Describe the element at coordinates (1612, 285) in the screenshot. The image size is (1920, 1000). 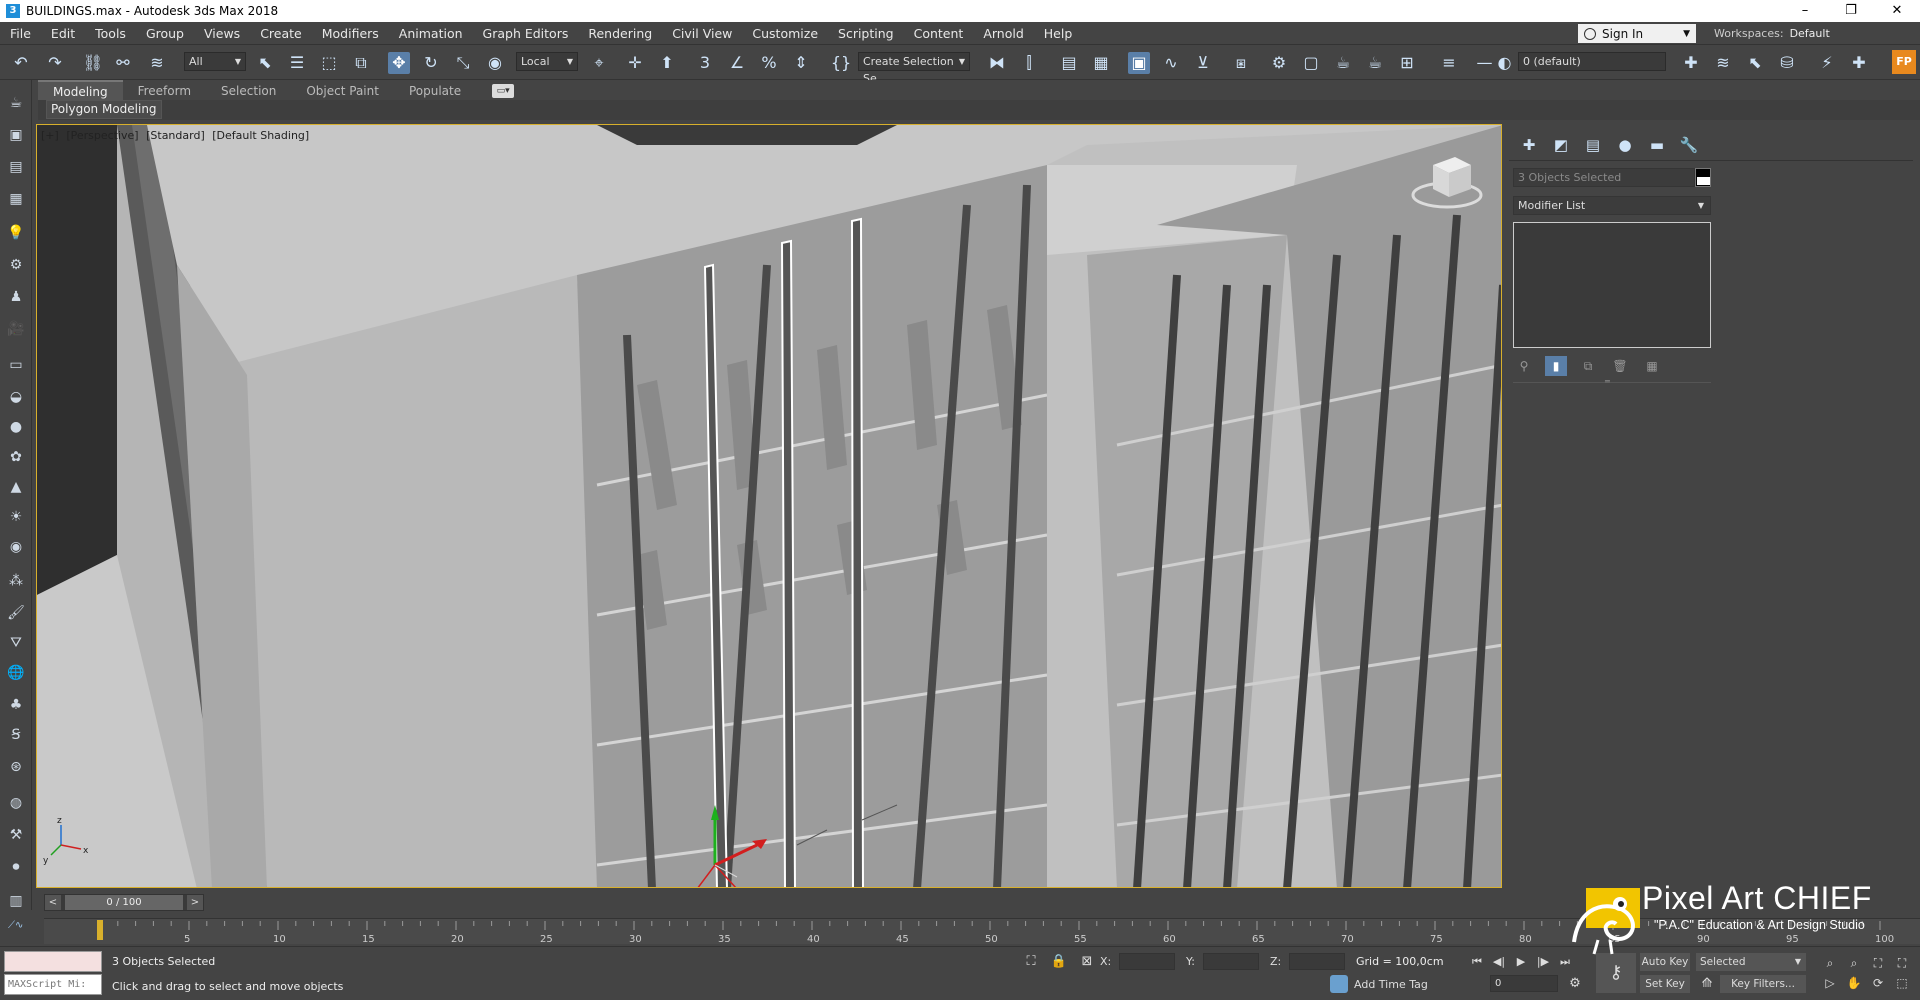
I see `modifier-stack` at that location.